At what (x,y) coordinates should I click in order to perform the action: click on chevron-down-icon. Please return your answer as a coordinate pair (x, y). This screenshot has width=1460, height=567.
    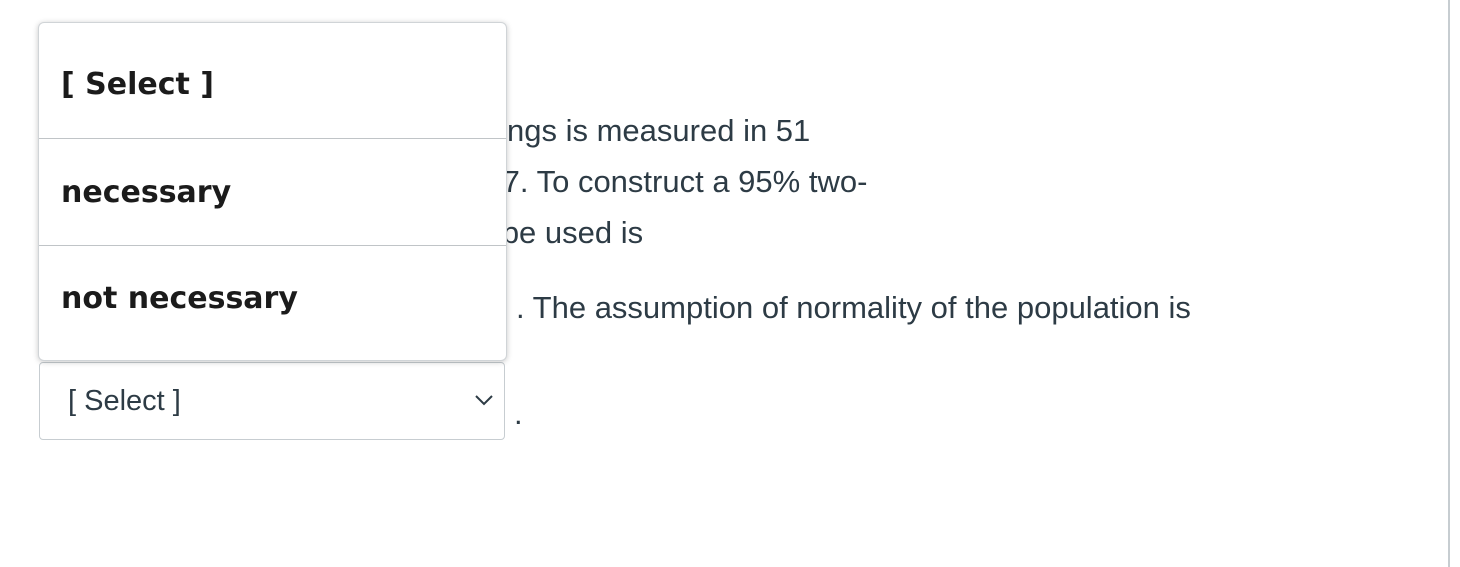
    Looking at the image, I should click on (484, 400).